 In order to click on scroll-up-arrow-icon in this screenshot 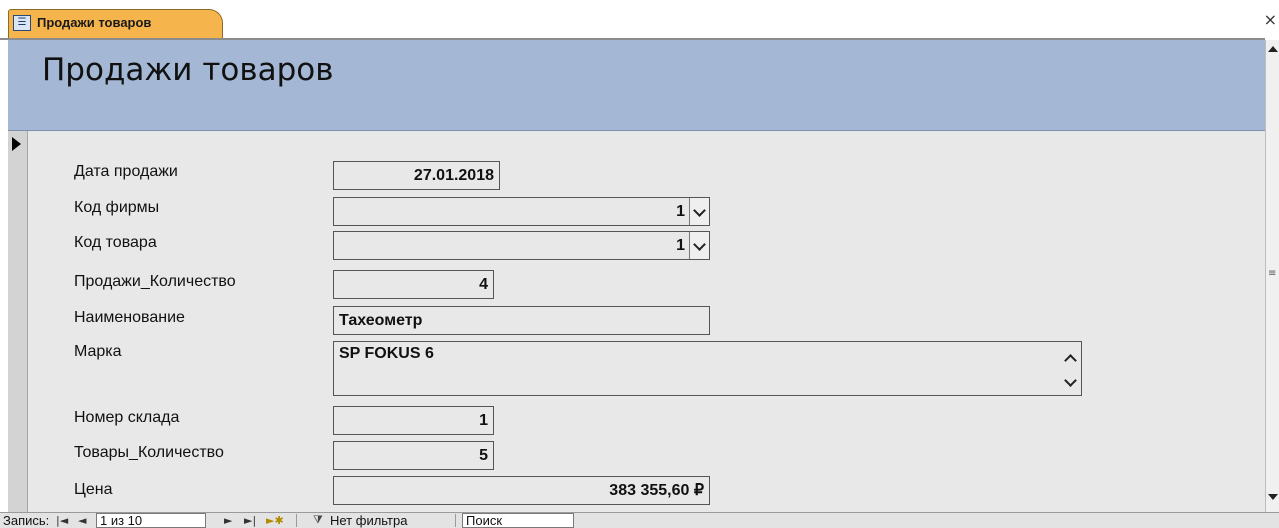, I will do `click(1272, 49)`.